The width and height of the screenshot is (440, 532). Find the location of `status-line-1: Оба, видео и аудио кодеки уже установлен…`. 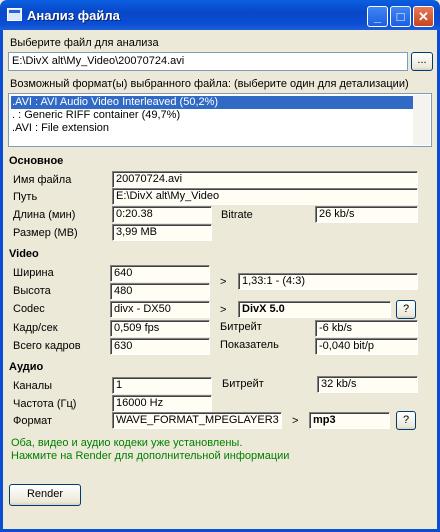

status-line-1: Оба, видео и аудио кодеки уже установлен… is located at coordinates (127, 443).